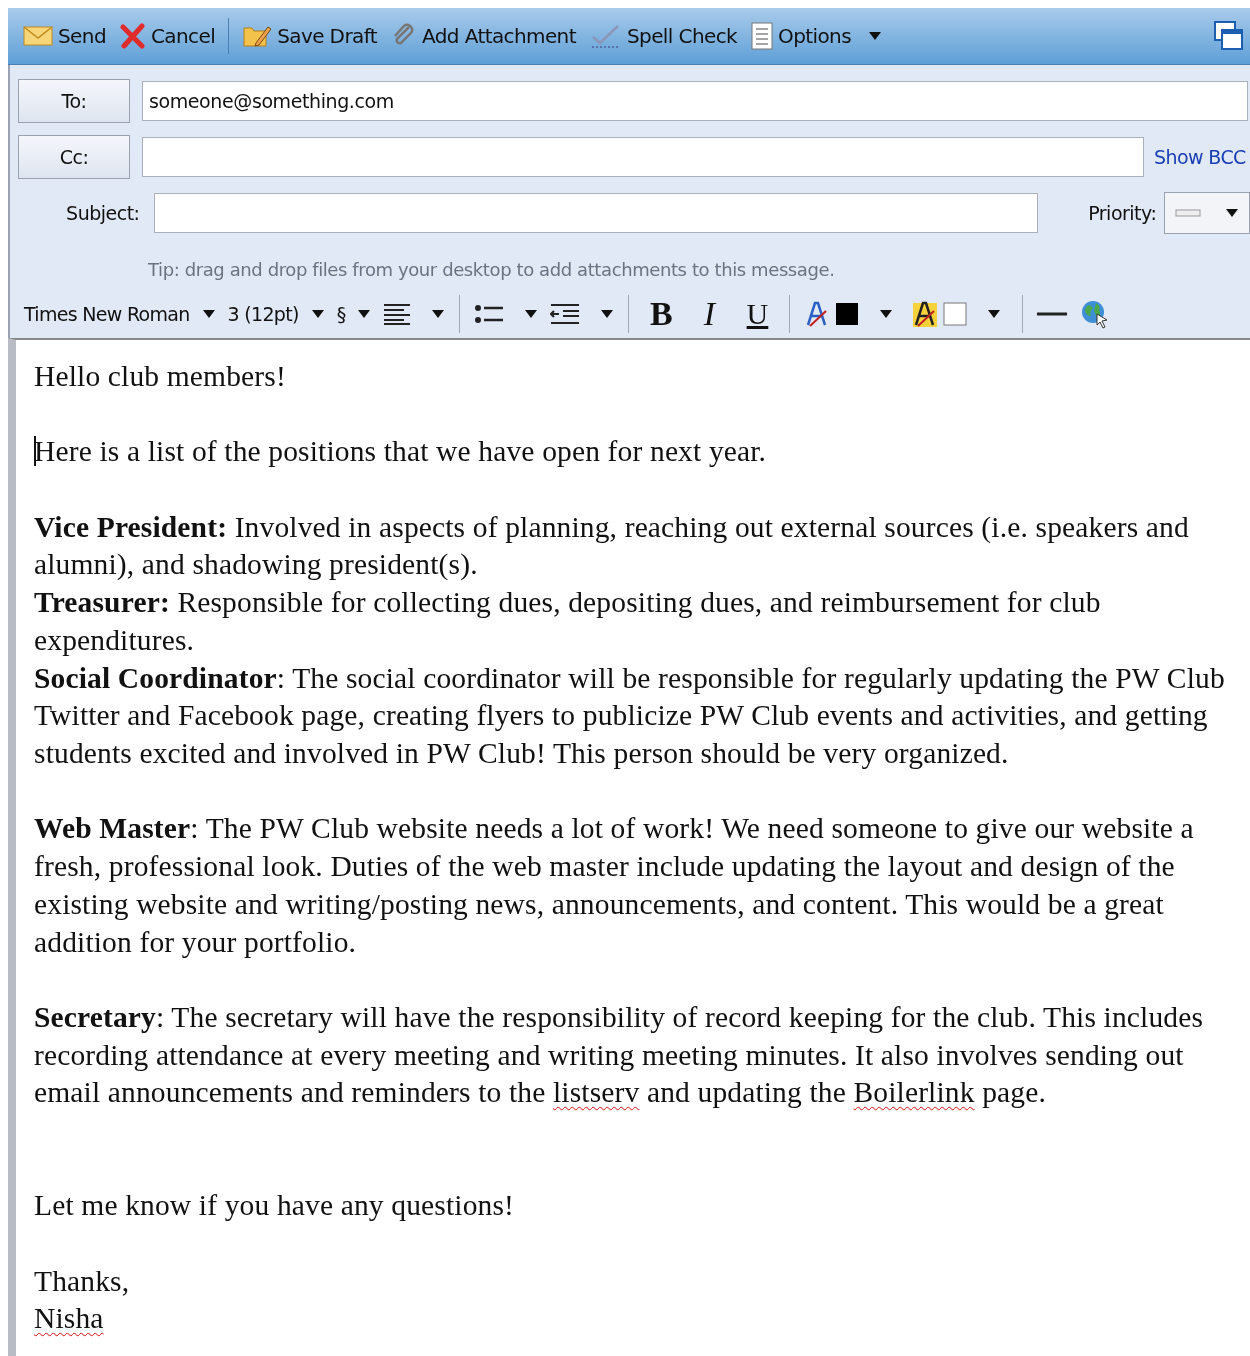 This screenshot has height=1356, width=1250. What do you see at coordinates (74, 157) in the screenshot?
I see `cc-button: Cc:` at bounding box center [74, 157].